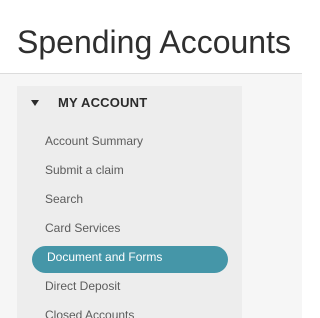 The width and height of the screenshot is (320, 318). Describe the element at coordinates (94, 141) in the screenshot. I see `sidebar-item-label: Account Summary` at that location.